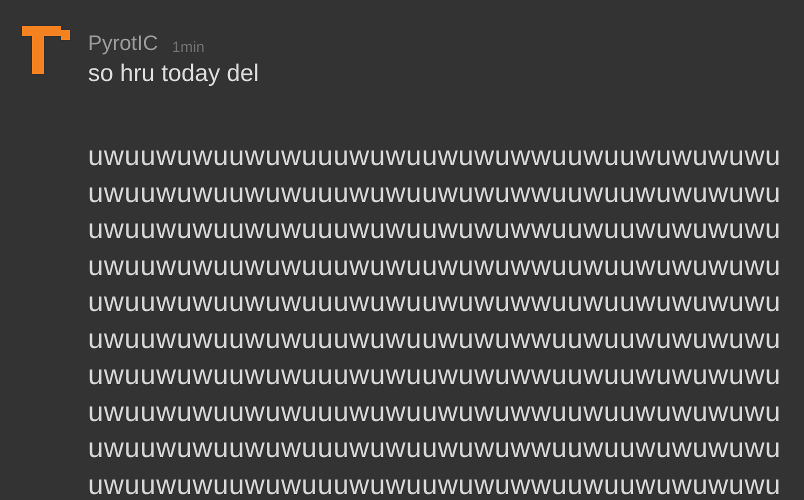 This screenshot has height=500, width=804. What do you see at coordinates (174, 74) in the screenshot?
I see `message-text: so hru today del` at bounding box center [174, 74].